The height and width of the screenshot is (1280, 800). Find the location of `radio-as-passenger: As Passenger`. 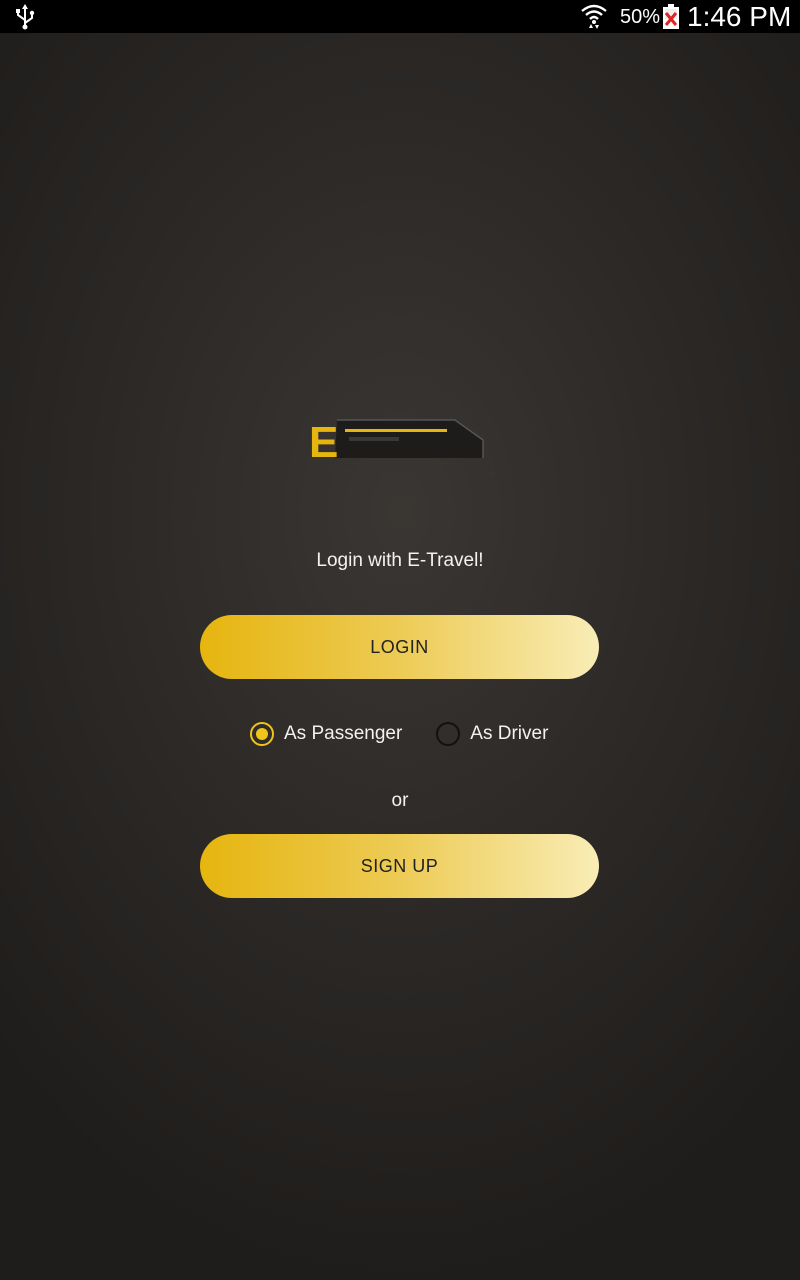

radio-as-passenger: As Passenger is located at coordinates (326, 734).